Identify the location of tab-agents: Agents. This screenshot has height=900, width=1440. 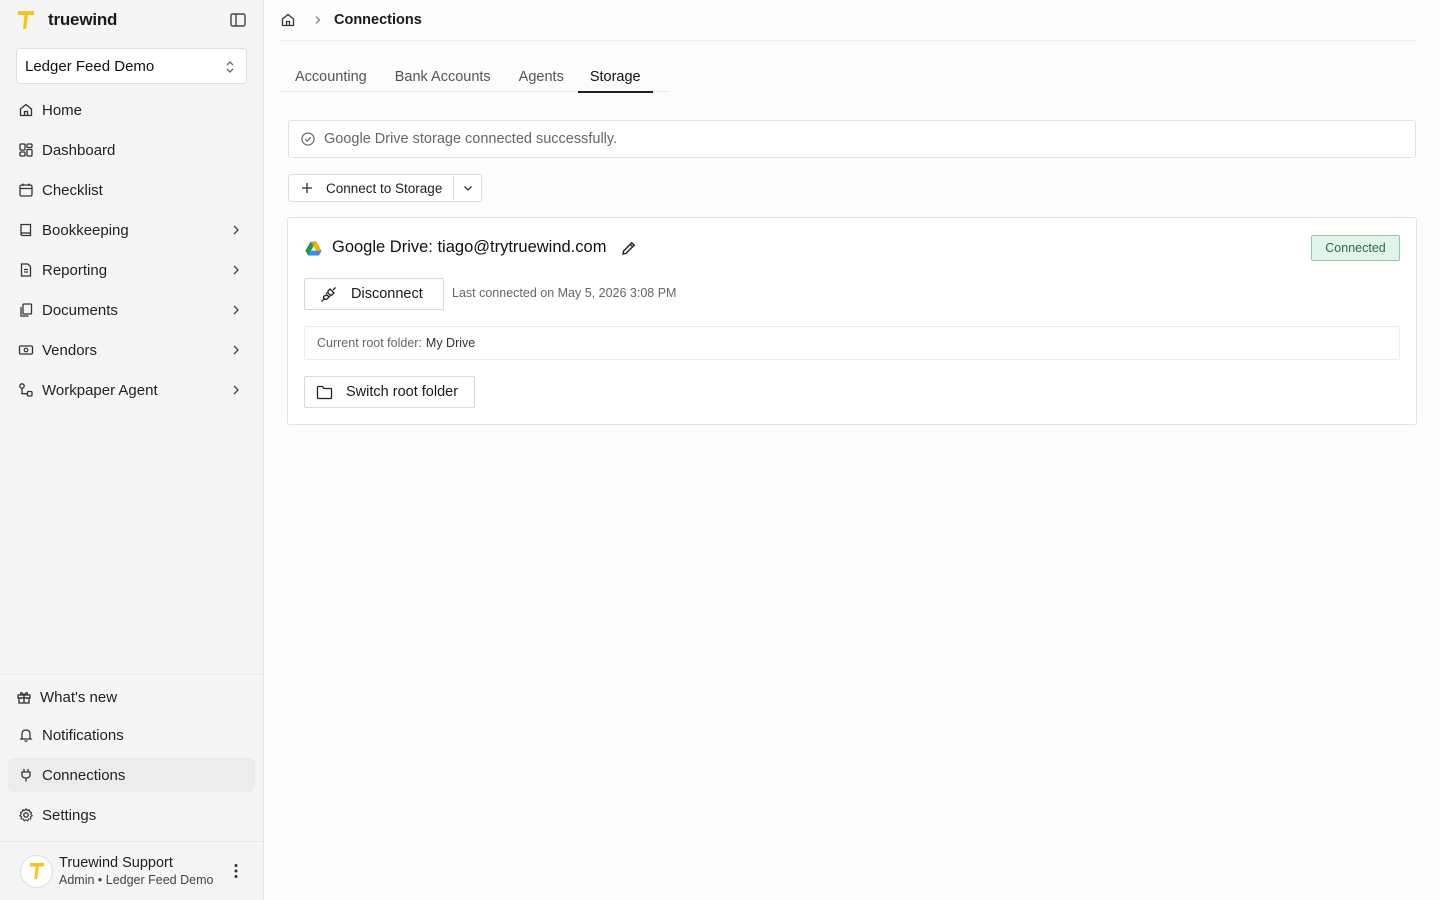
(541, 77).